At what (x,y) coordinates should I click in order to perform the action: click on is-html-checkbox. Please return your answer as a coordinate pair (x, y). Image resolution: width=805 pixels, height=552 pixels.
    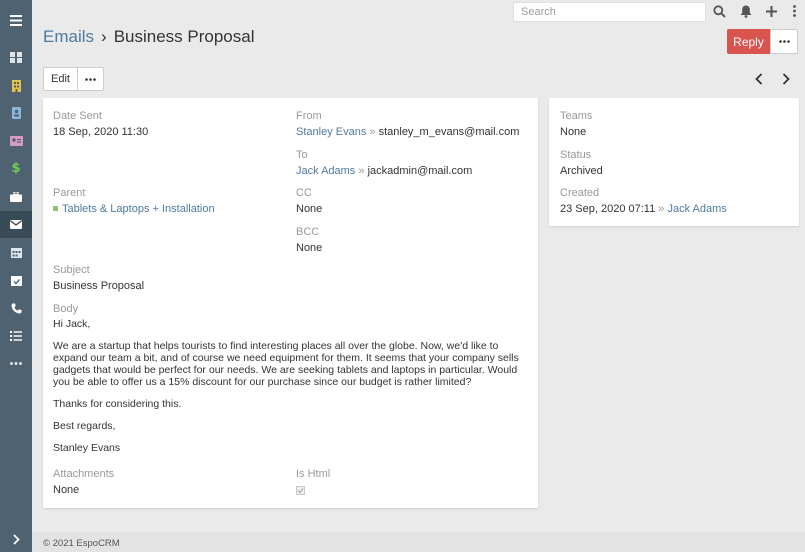
    Looking at the image, I should click on (300, 490).